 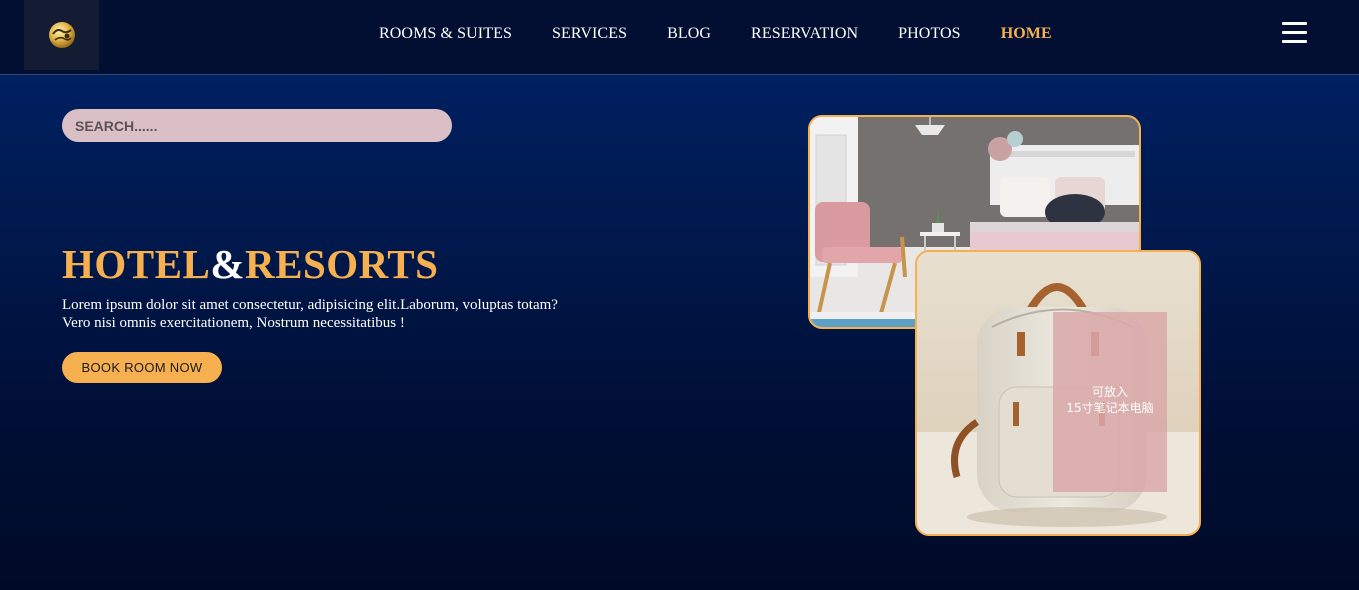 What do you see at coordinates (341, 264) in the screenshot?
I see `hero-title-resorts: RESORTS` at bounding box center [341, 264].